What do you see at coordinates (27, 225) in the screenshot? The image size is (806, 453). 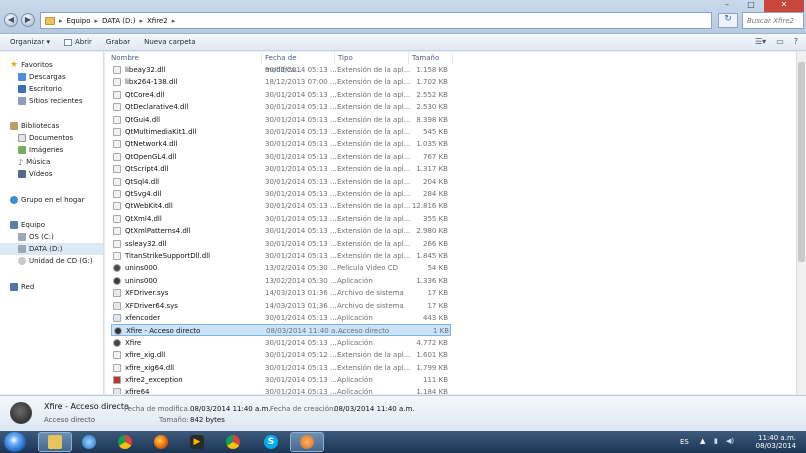 I see `nav-computer: Equipo` at bounding box center [27, 225].